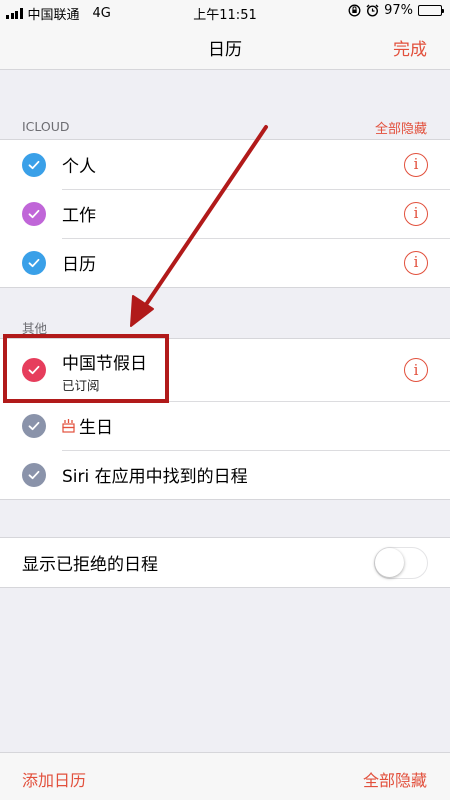  I want to click on battery-percent: 97%, so click(398, 10).